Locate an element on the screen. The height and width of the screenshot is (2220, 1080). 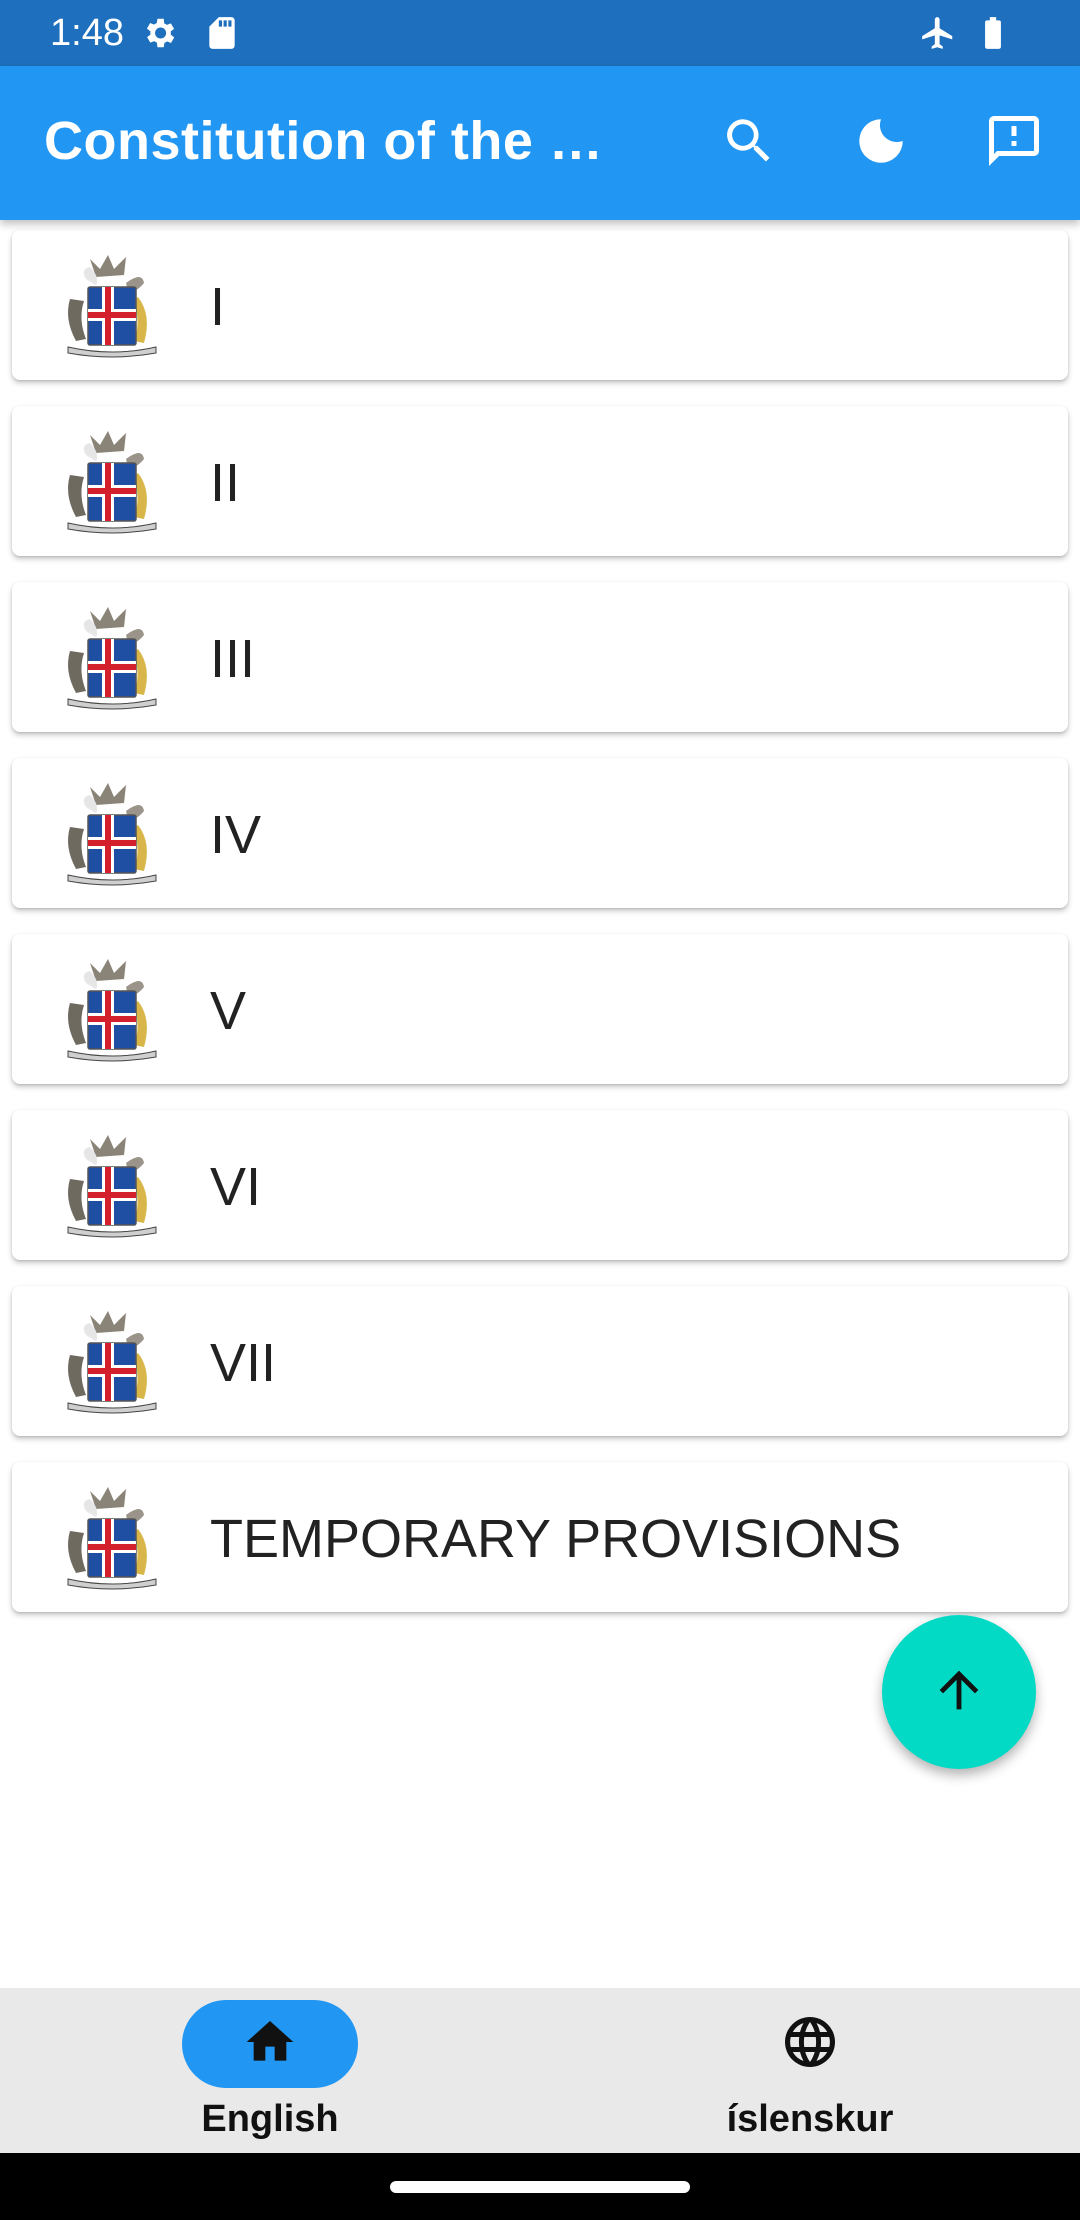
chapter-label: V is located at coordinates (228, 1011).